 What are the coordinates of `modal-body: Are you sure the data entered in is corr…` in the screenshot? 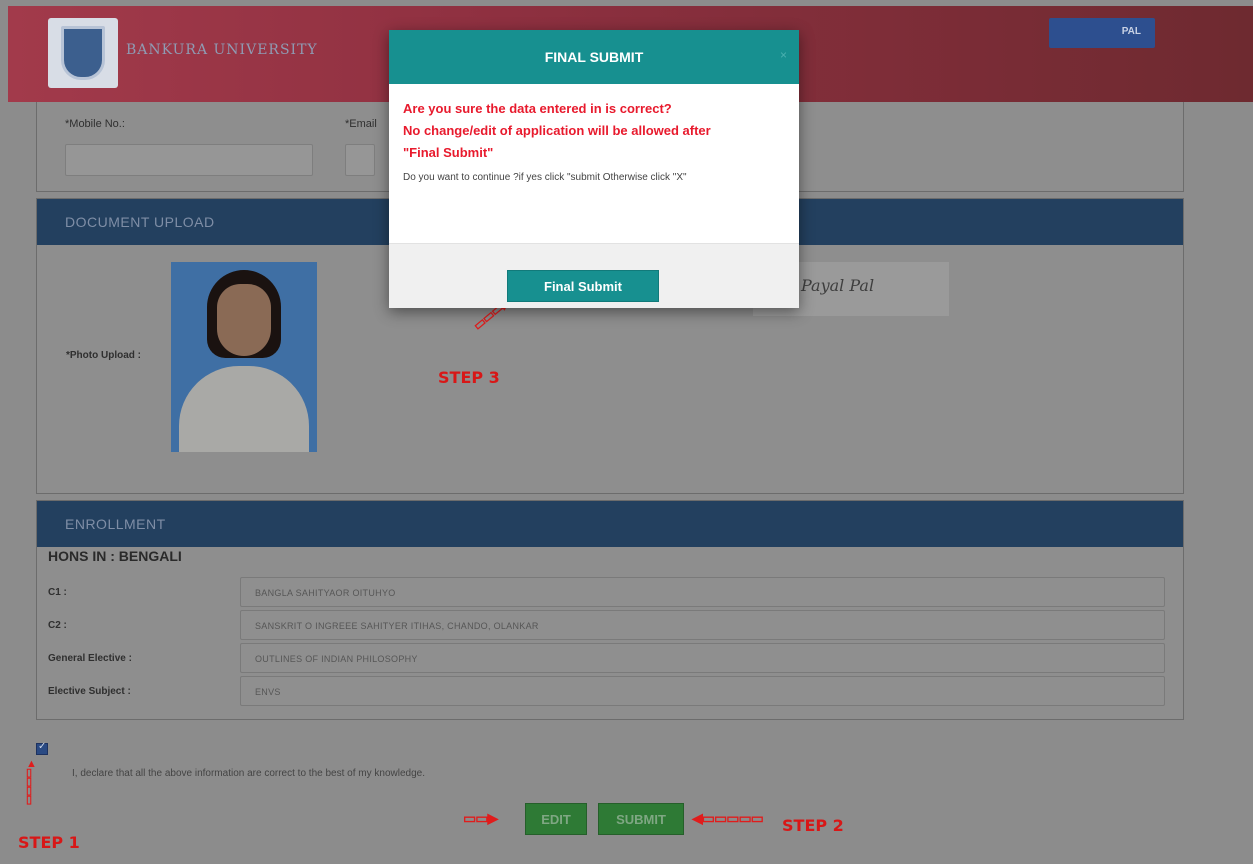 It's located at (594, 134).